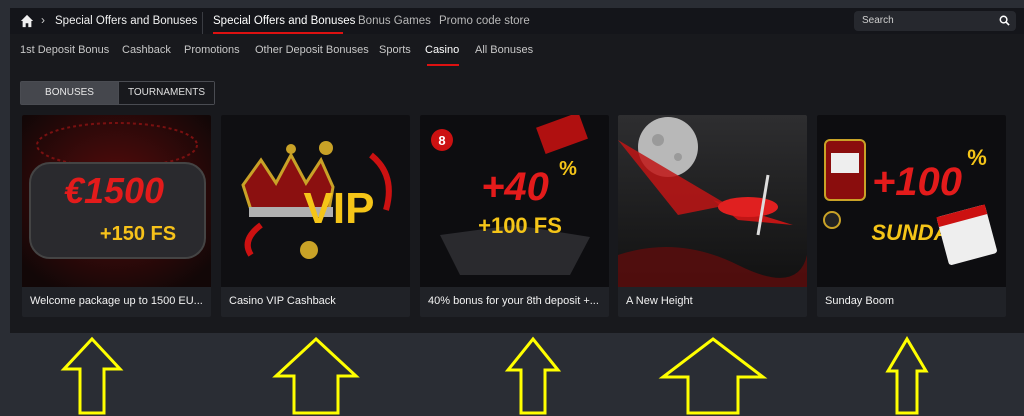  What do you see at coordinates (395, 50) in the screenshot?
I see `subnav-sports: Sports` at bounding box center [395, 50].